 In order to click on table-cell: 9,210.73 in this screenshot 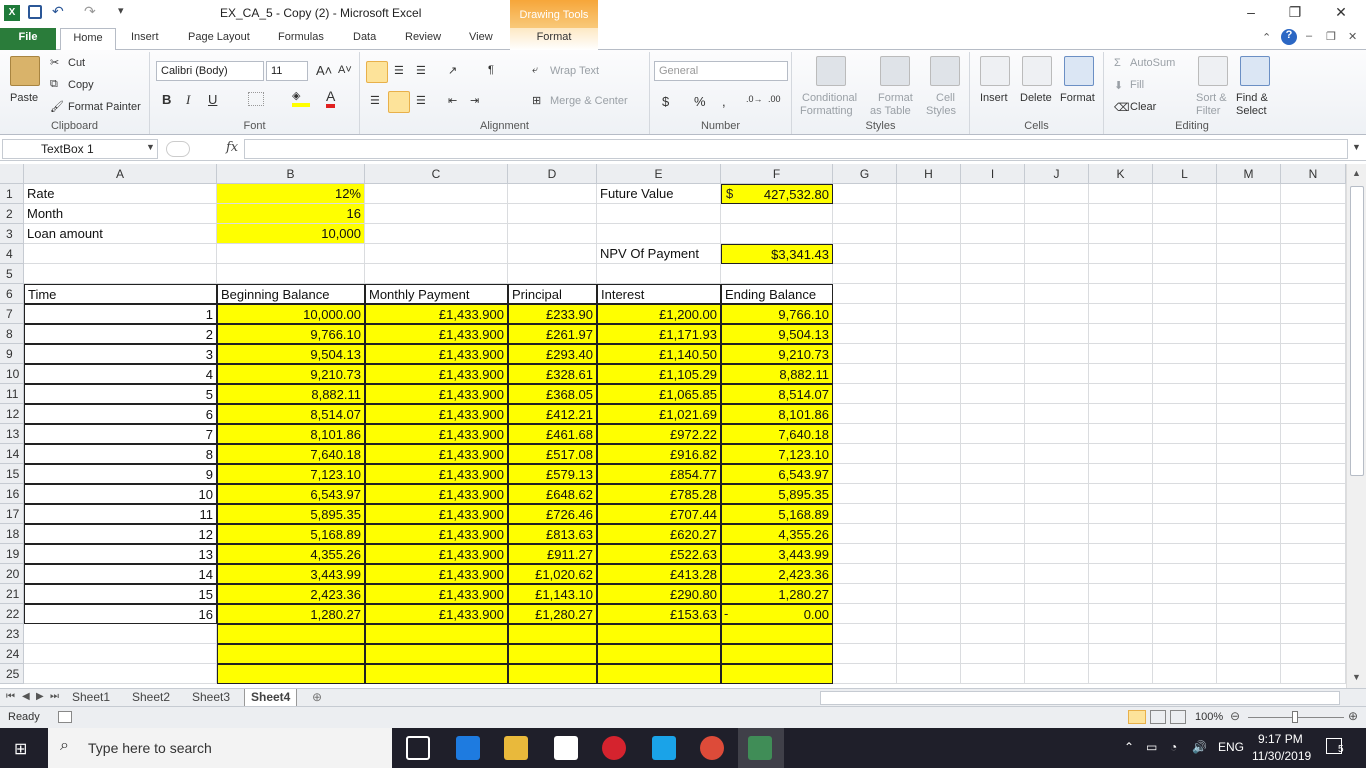, I will do `click(291, 374)`.